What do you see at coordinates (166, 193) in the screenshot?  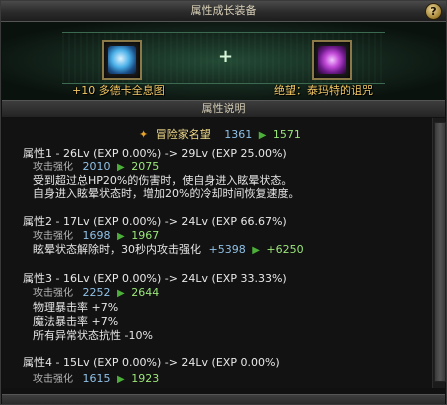 I see `attribute-1-desc-2: 自身进入眩晕状态时，增加20%的冷却时间恢复速度。` at bounding box center [166, 193].